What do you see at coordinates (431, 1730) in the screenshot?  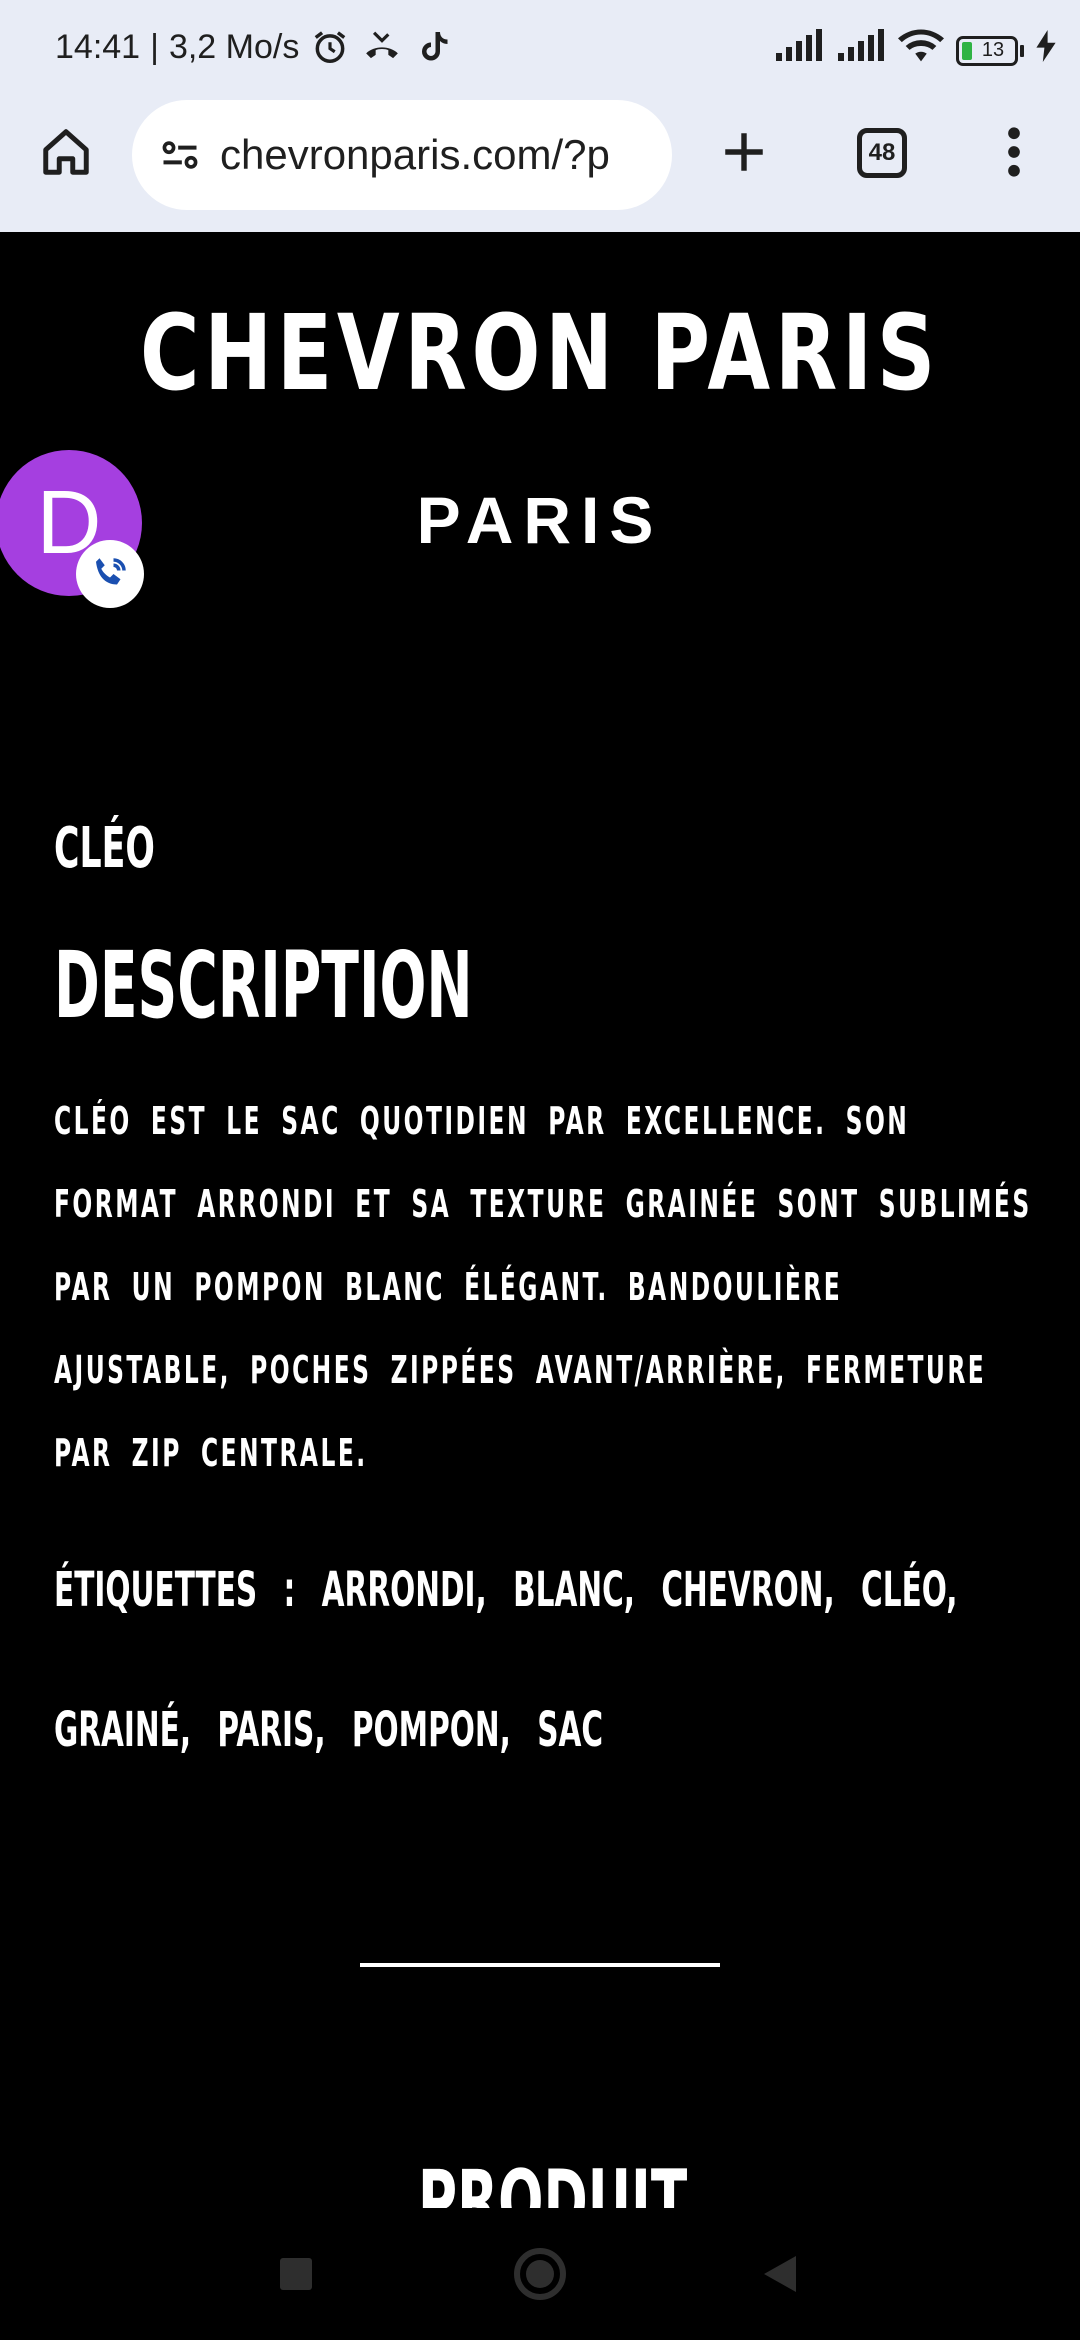 I see `tag-link: POMPON,` at bounding box center [431, 1730].